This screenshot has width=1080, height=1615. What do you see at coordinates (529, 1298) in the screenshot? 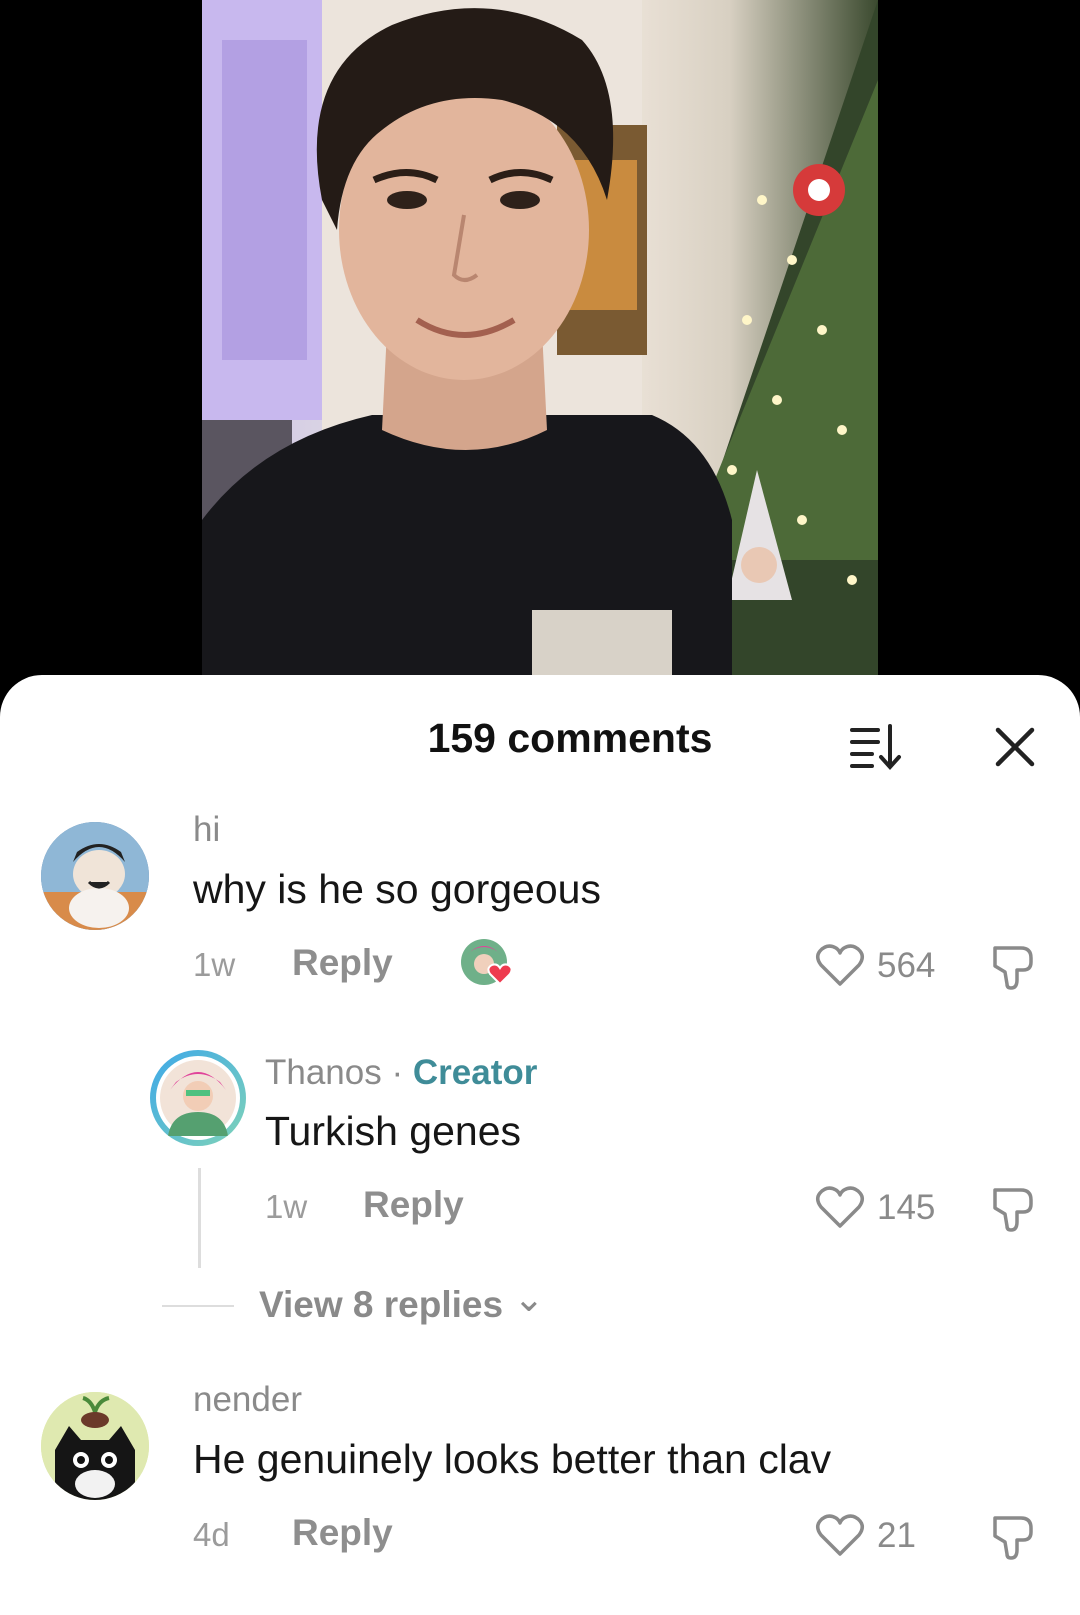
I see `chevron-down-icon: ⌄` at bounding box center [529, 1298].